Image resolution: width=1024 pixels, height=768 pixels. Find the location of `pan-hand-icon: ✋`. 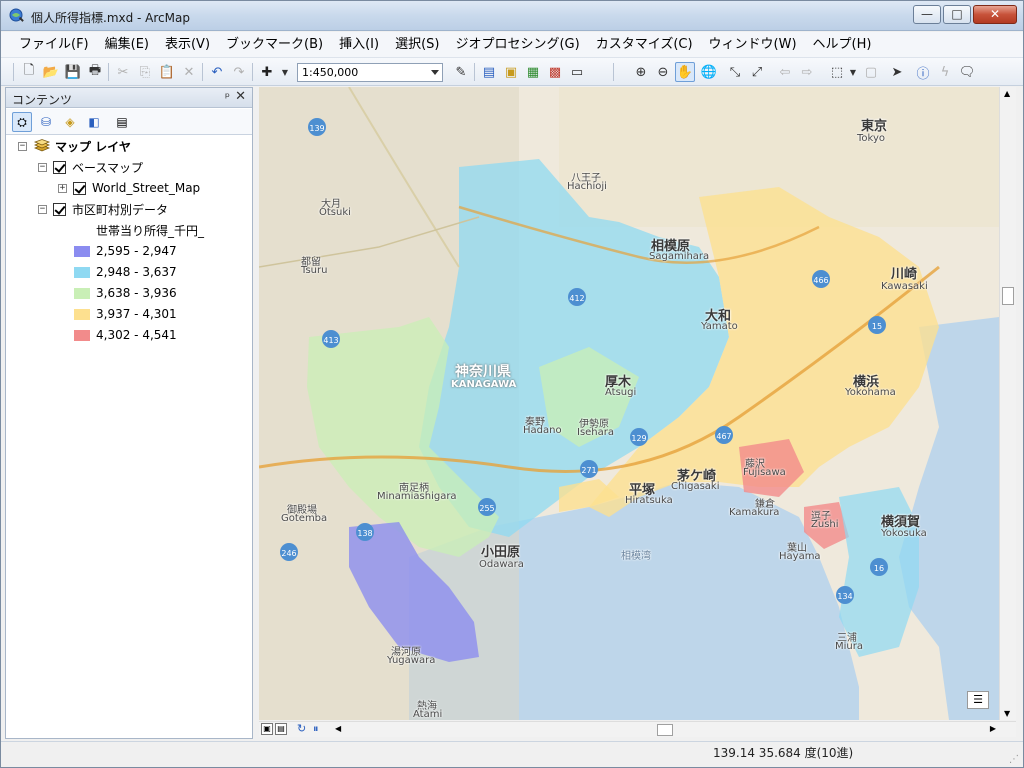

pan-hand-icon: ✋ is located at coordinates (685, 72).